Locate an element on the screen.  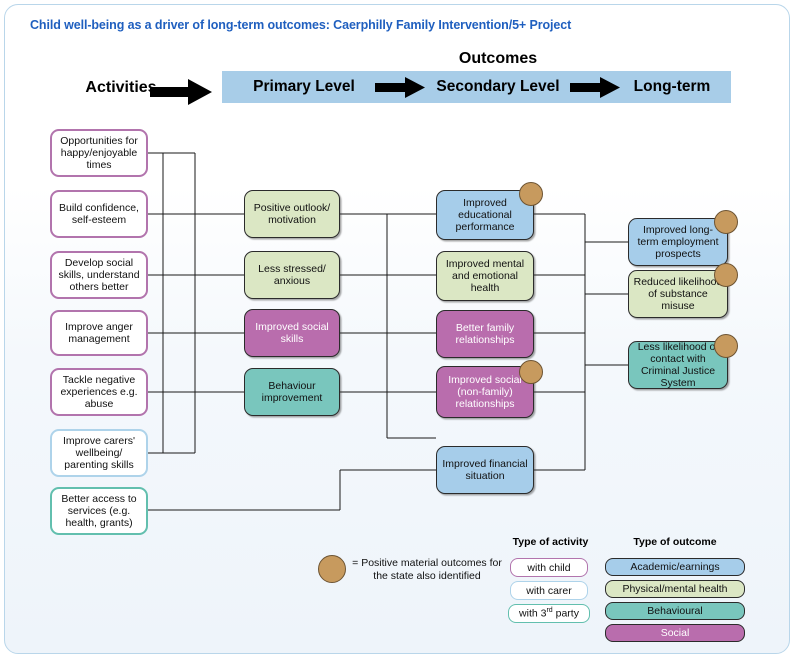
secondary-box-2: Better family relationships is located at coordinates (485, 334).